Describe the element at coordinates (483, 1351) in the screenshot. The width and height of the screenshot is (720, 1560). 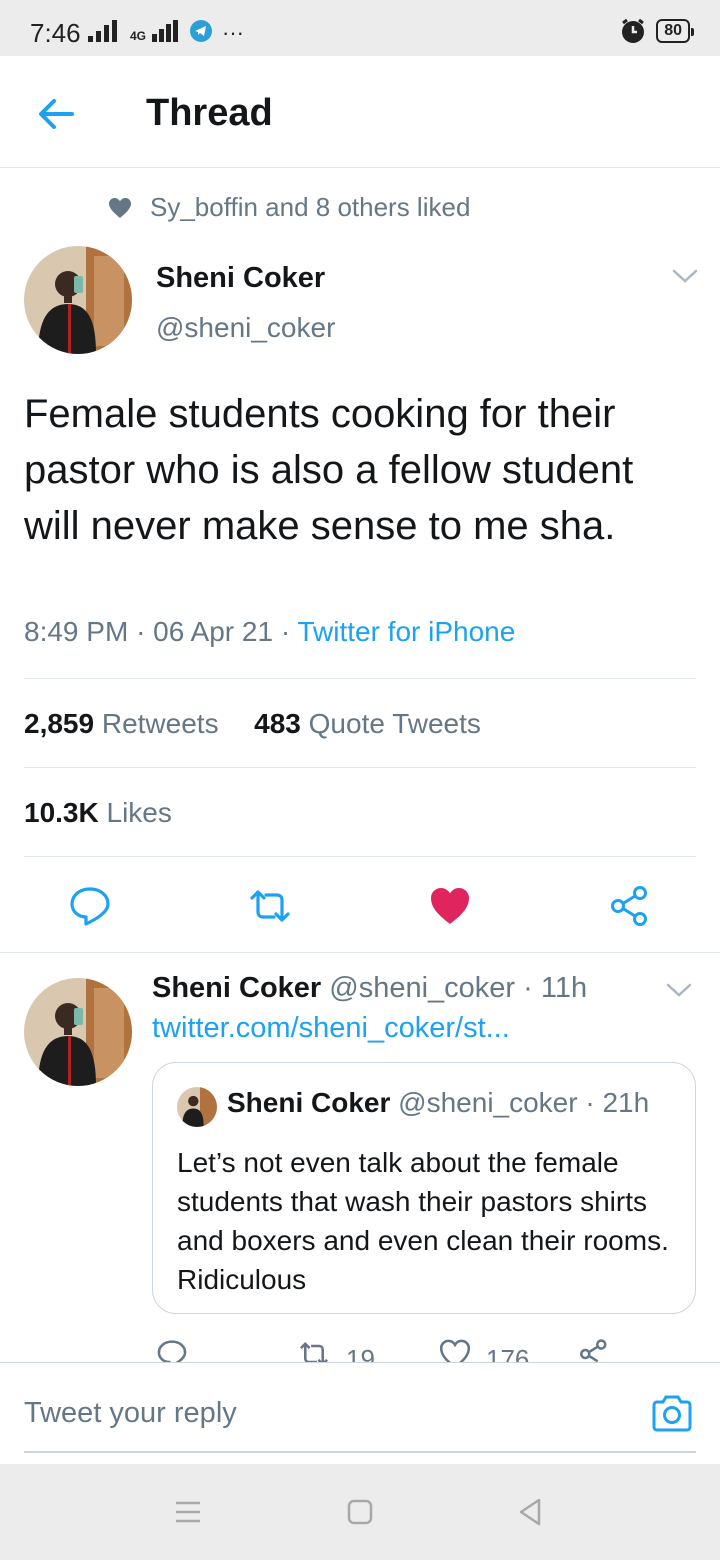
I see `reply-like-button: 176` at that location.